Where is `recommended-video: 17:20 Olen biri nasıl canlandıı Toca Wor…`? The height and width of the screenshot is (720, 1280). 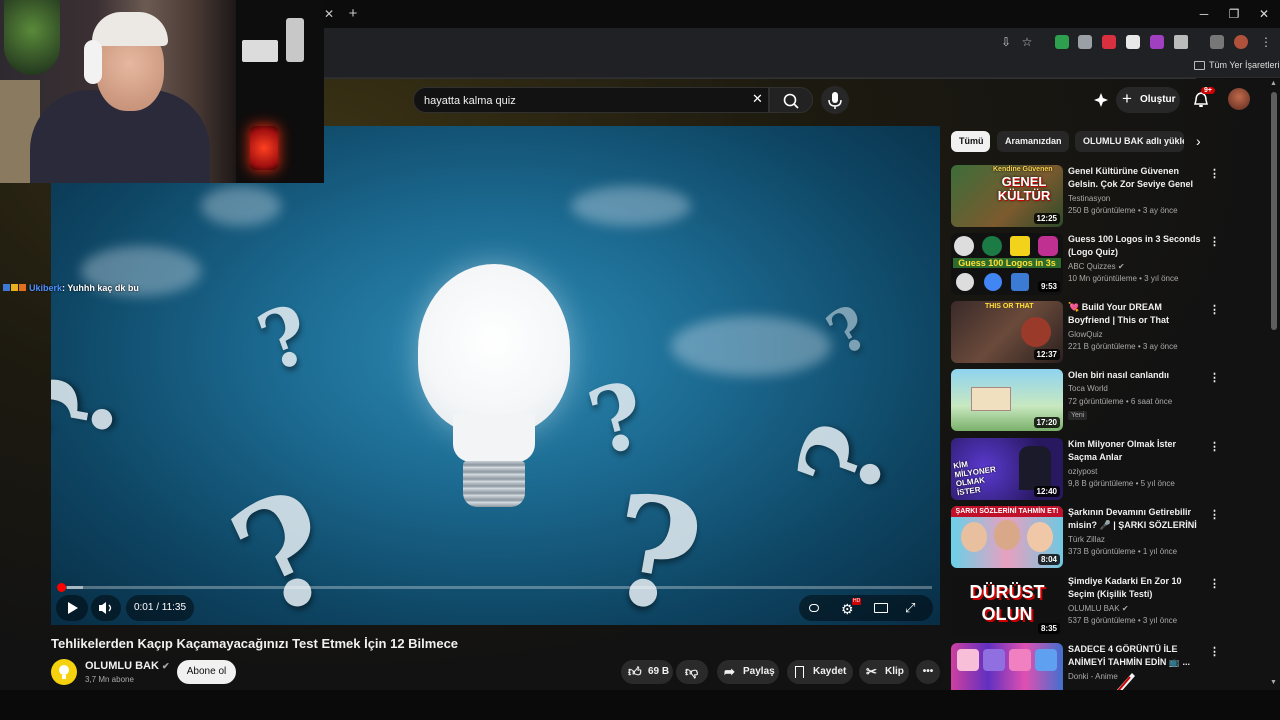
recommended-video: 17:20 Olen biri nasıl canlandıı Toca Wor… is located at coordinates (1111, 401).